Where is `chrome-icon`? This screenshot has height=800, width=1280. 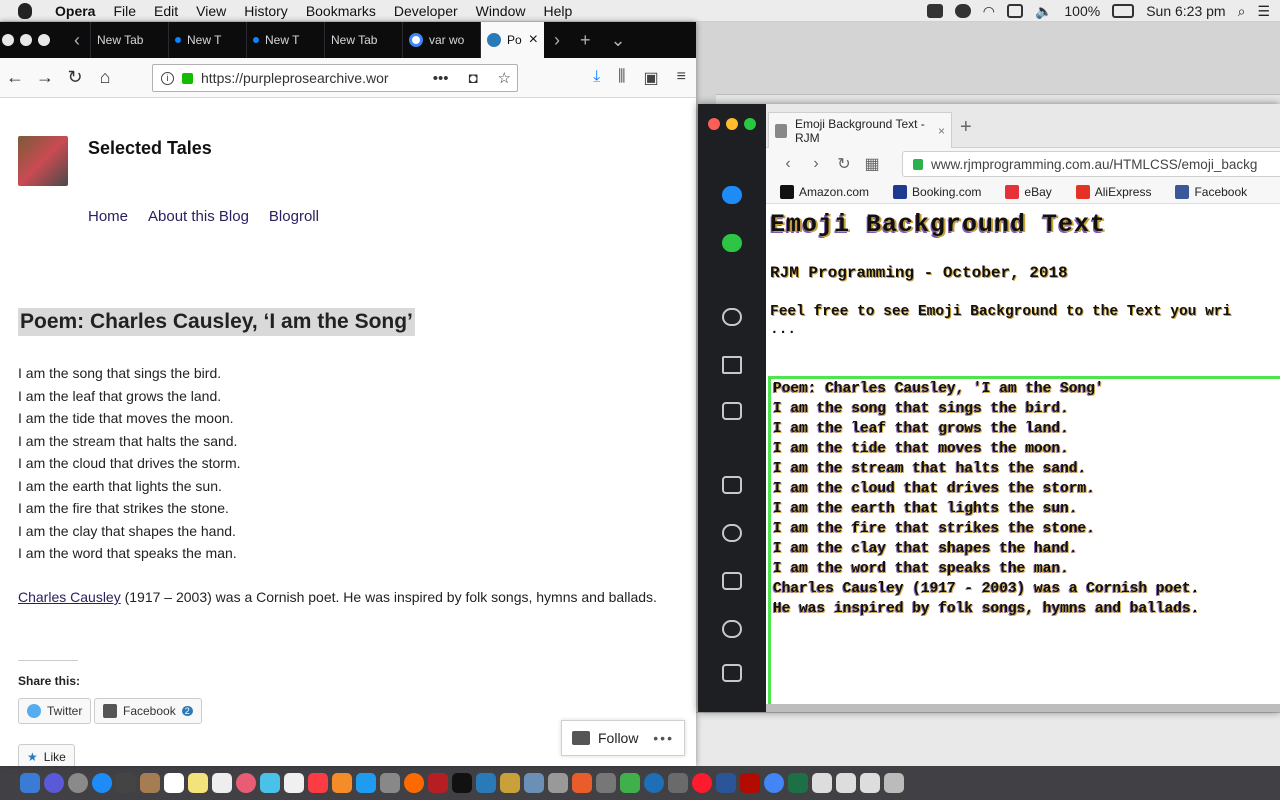
chrome-icon is located at coordinates (774, 783).